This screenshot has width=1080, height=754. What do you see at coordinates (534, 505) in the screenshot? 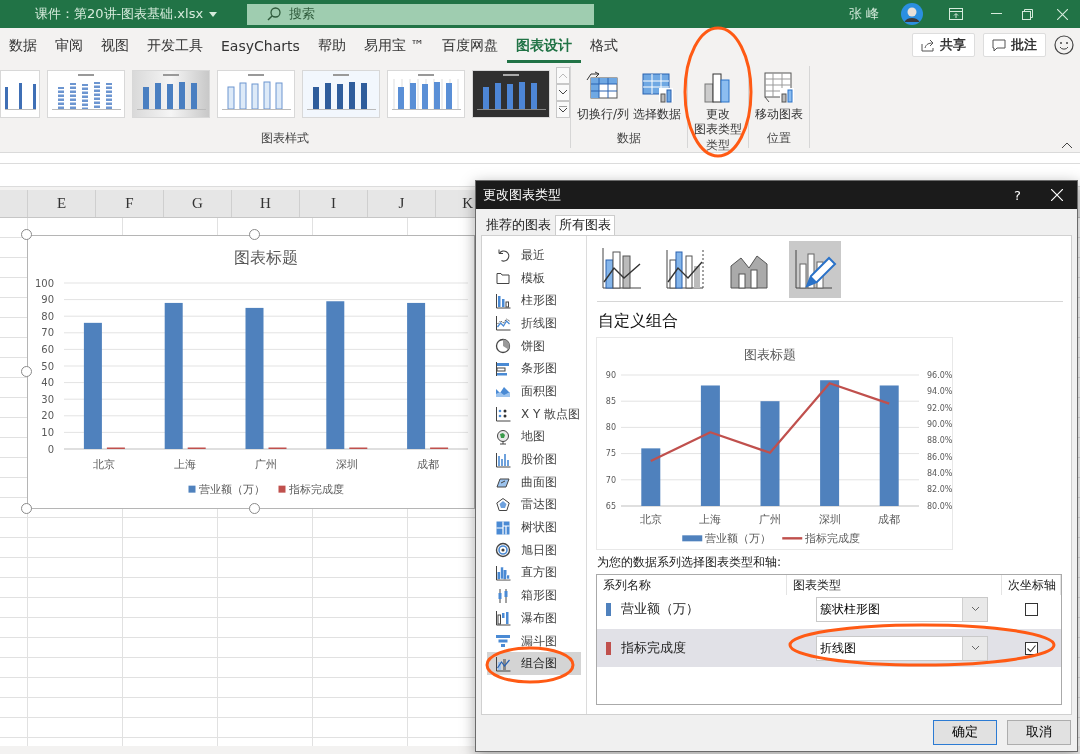
I see `chart-type-item: 雷达图` at bounding box center [534, 505].